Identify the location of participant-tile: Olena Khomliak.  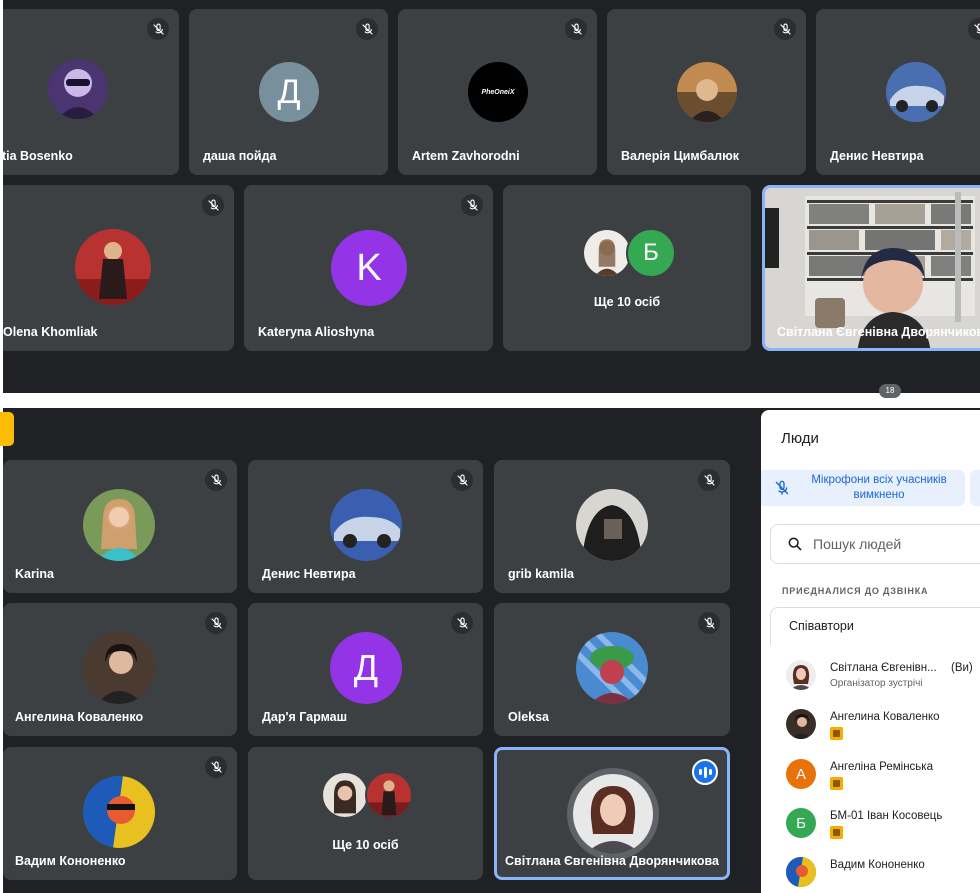
(118, 268).